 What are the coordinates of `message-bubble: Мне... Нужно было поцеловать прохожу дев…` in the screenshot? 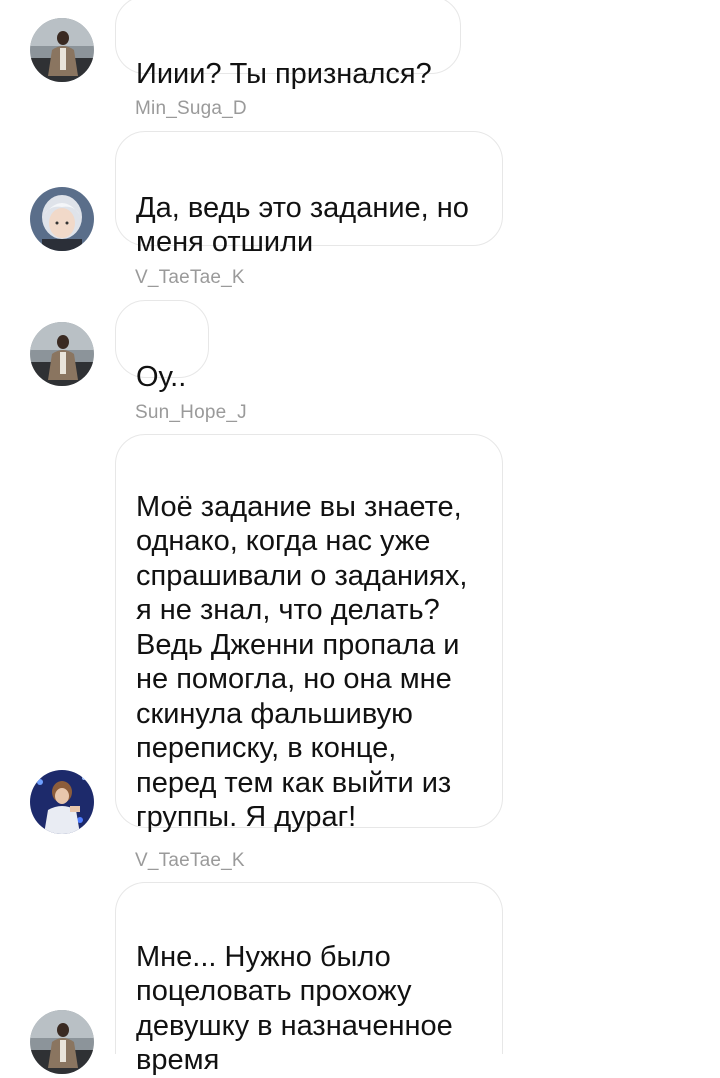 It's located at (309, 979).